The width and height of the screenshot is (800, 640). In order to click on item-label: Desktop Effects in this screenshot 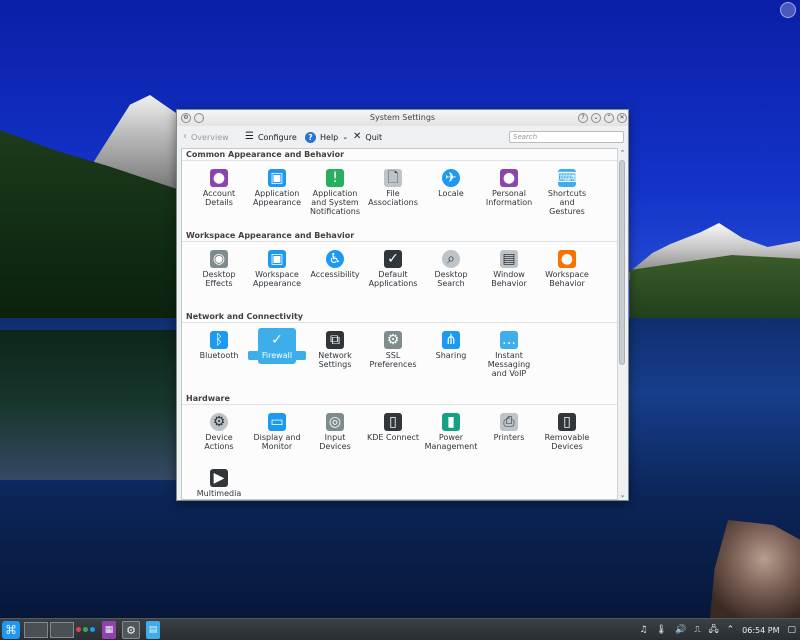, I will do `click(219, 279)`.